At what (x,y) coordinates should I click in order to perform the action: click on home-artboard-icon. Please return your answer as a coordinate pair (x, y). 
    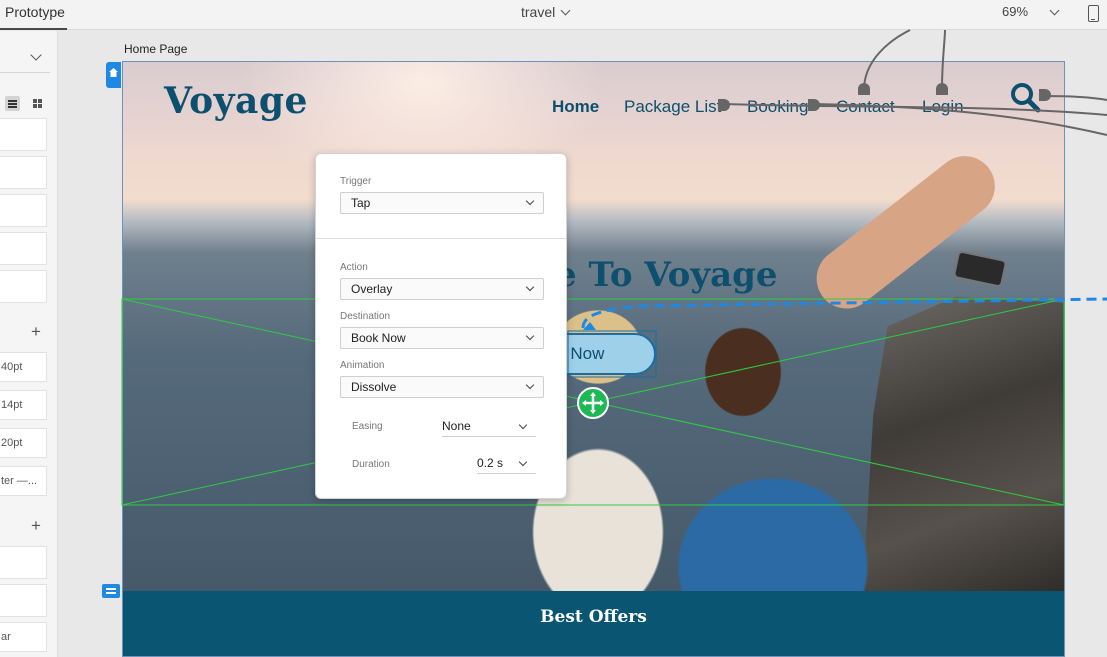
    Looking at the image, I should click on (113, 75).